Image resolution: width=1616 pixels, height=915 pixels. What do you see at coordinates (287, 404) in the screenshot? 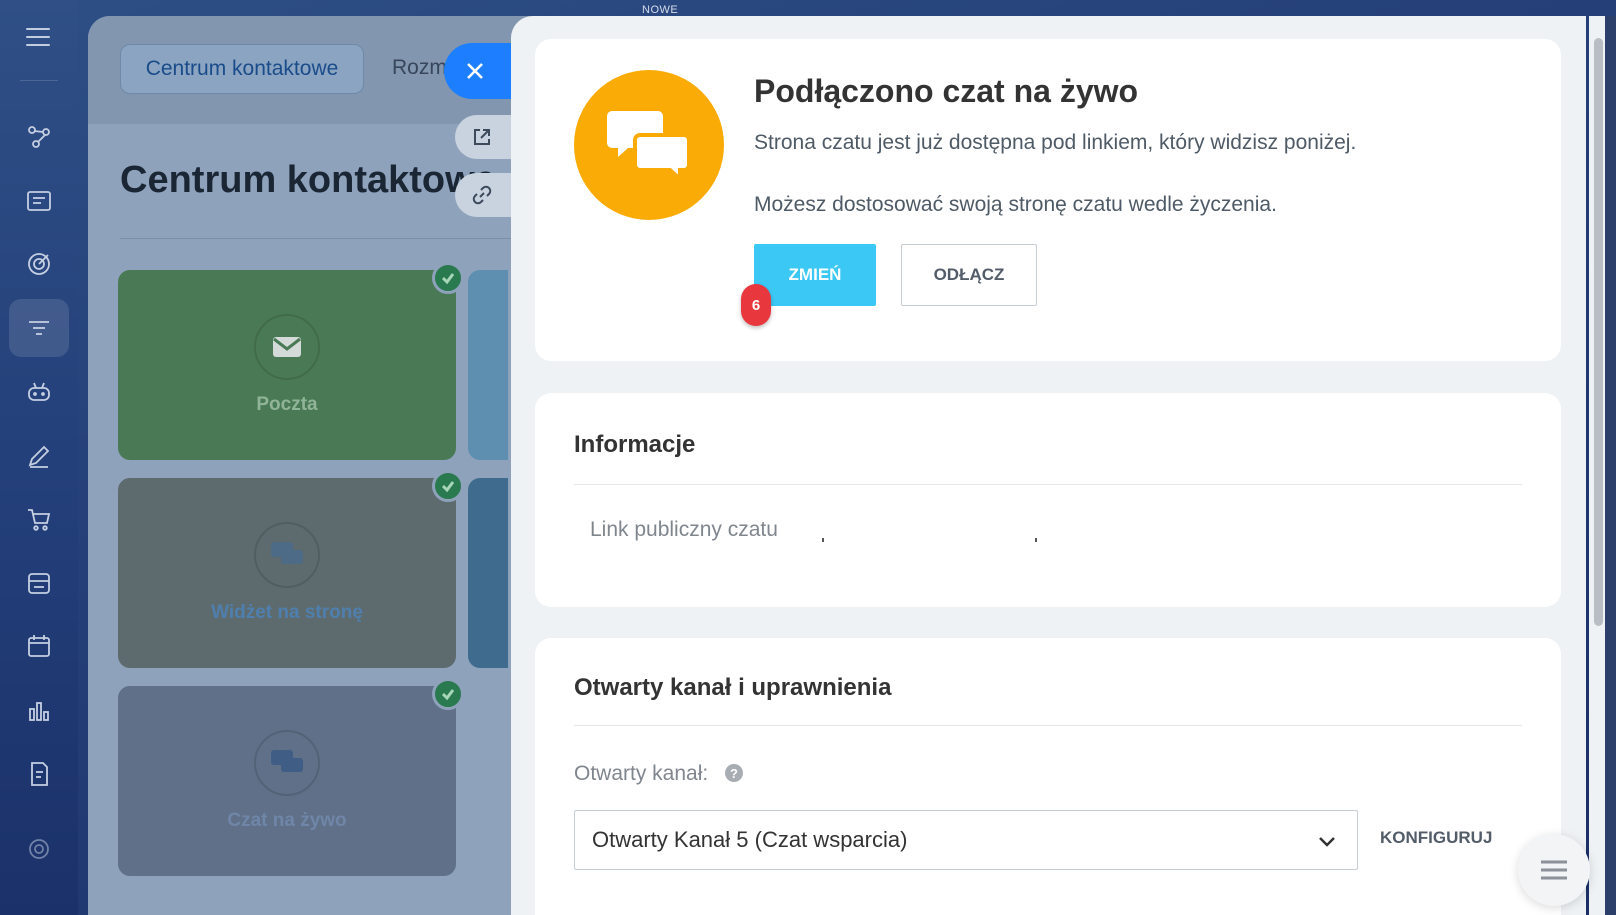
I see `tile-label: Poczta` at bounding box center [287, 404].